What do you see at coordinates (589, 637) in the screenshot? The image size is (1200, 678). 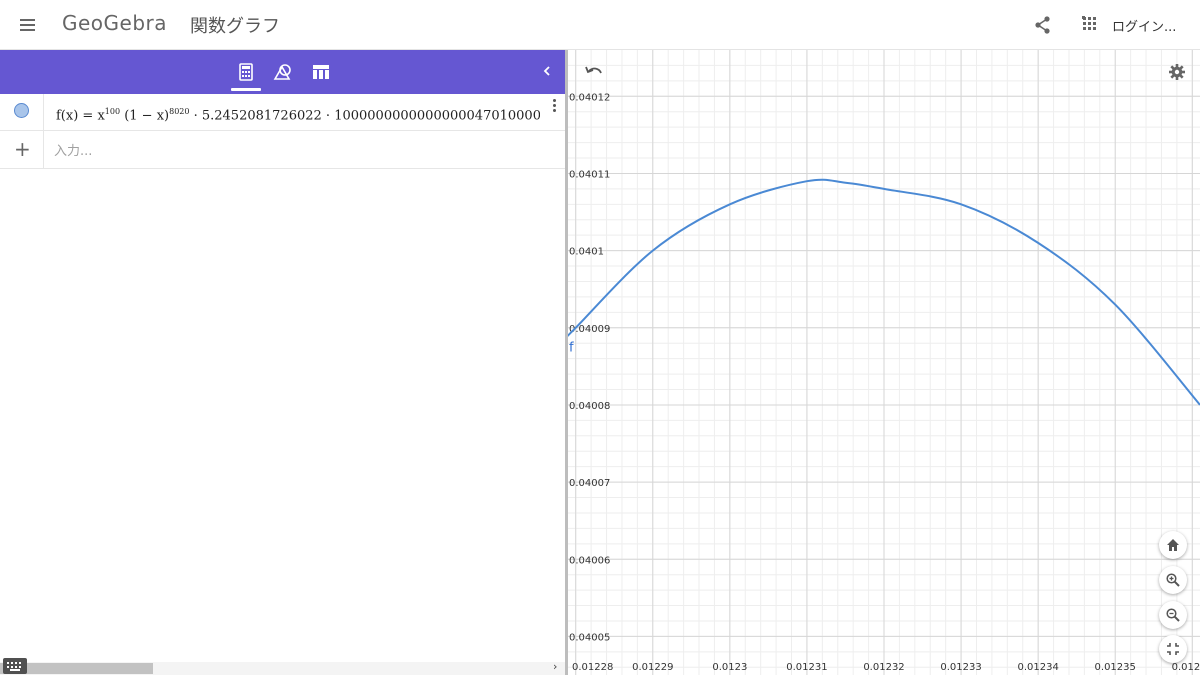 I see `y-tick-label: 0.04005` at bounding box center [589, 637].